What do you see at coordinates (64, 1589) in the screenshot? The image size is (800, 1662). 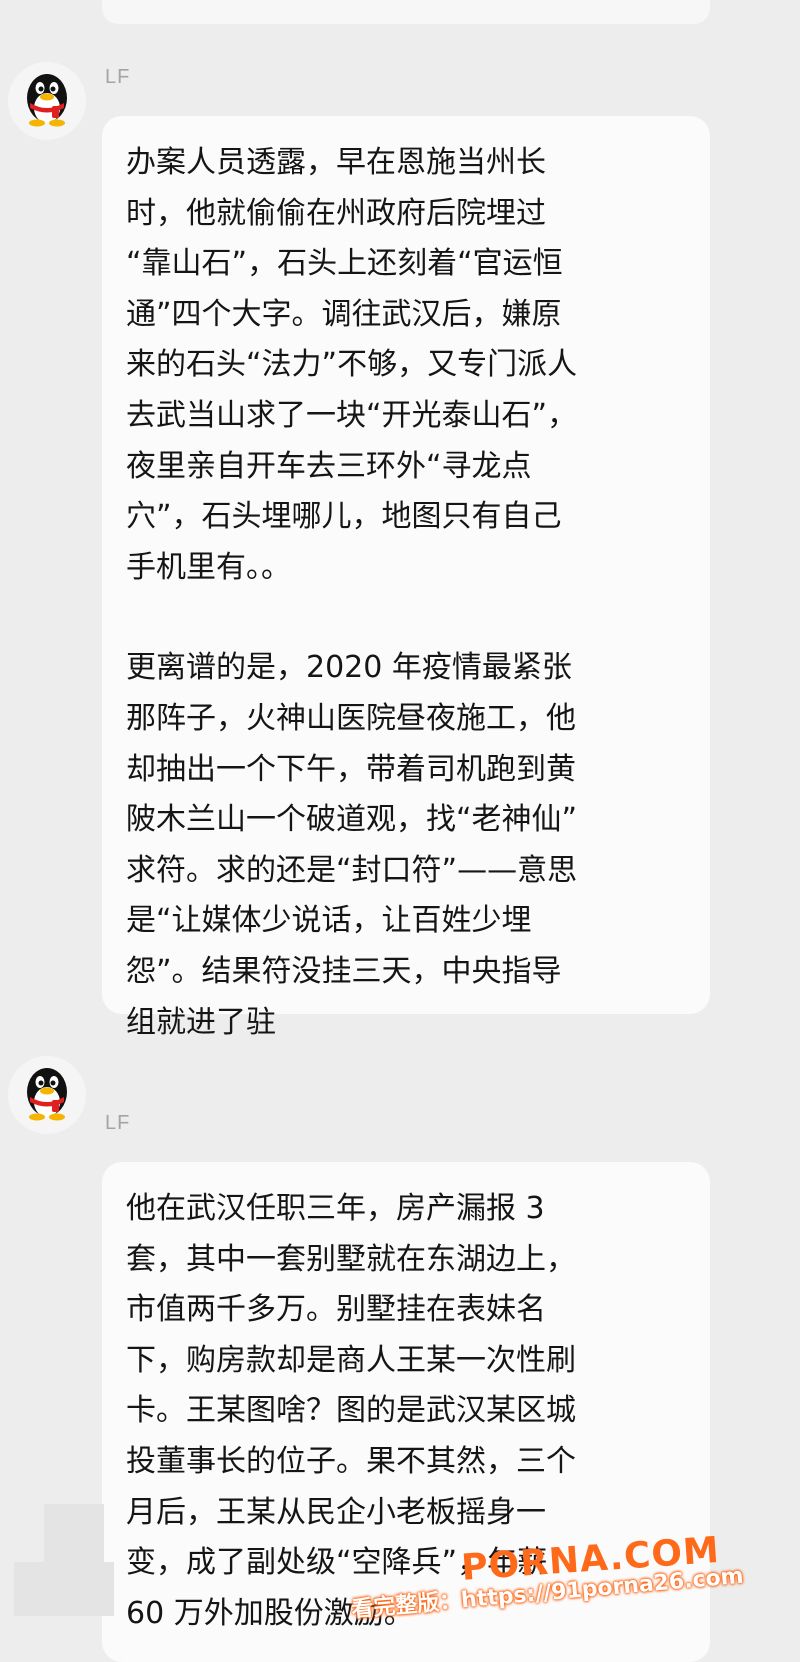 I see `blurred-block` at bounding box center [64, 1589].